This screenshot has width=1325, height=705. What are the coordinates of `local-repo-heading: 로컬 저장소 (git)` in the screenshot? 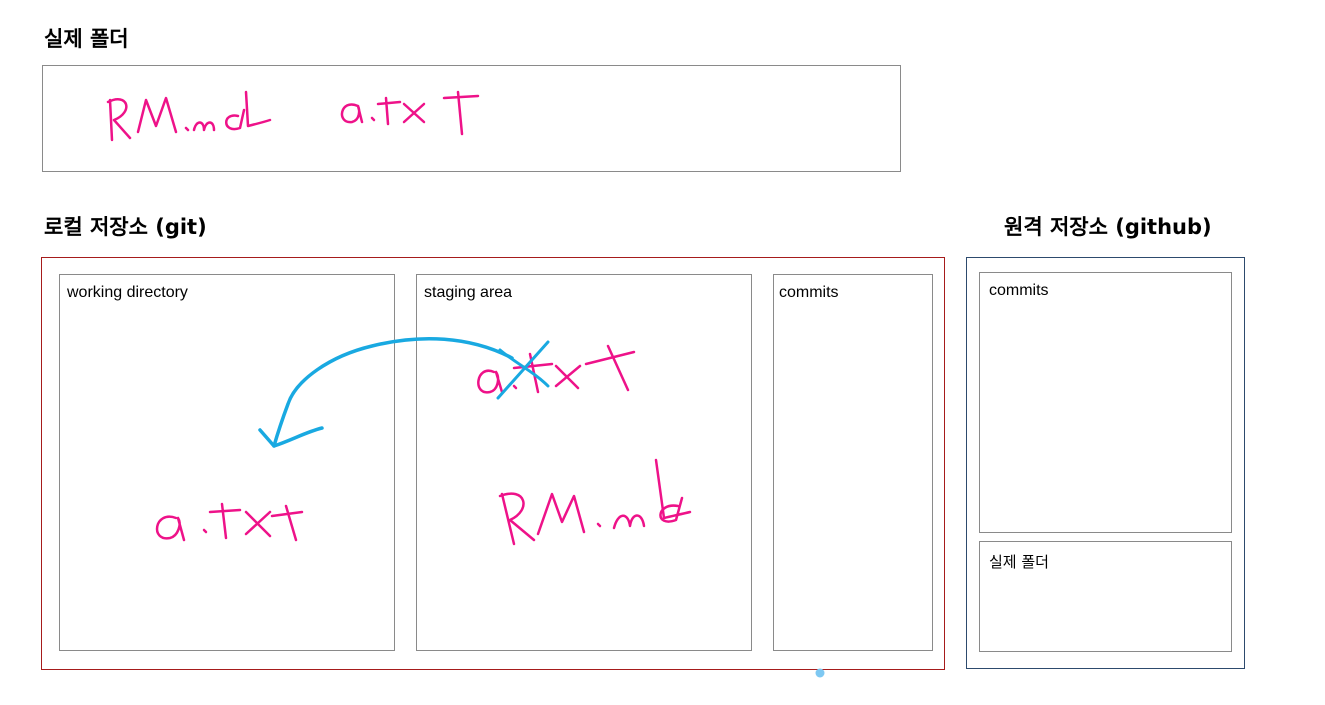 It's located at (125, 227).